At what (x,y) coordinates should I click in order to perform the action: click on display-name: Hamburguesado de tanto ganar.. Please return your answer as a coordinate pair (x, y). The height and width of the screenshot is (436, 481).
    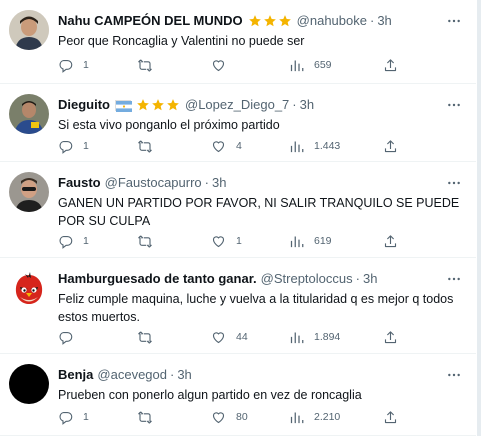
    Looking at the image, I should click on (157, 279).